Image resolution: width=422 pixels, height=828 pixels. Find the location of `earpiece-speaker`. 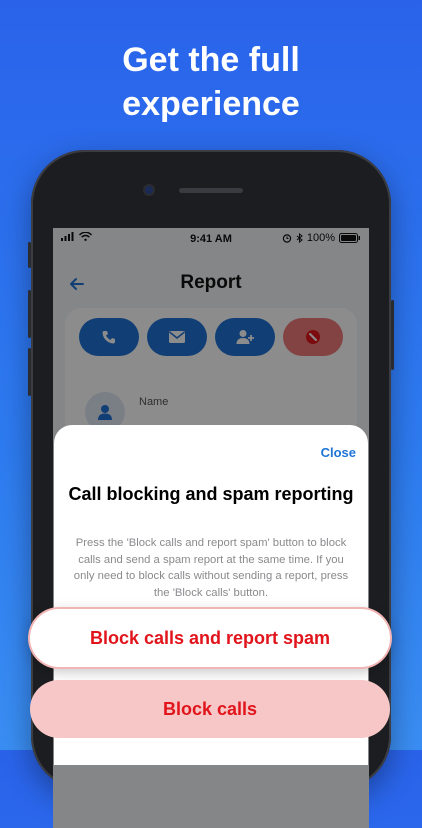

earpiece-speaker is located at coordinates (211, 190).